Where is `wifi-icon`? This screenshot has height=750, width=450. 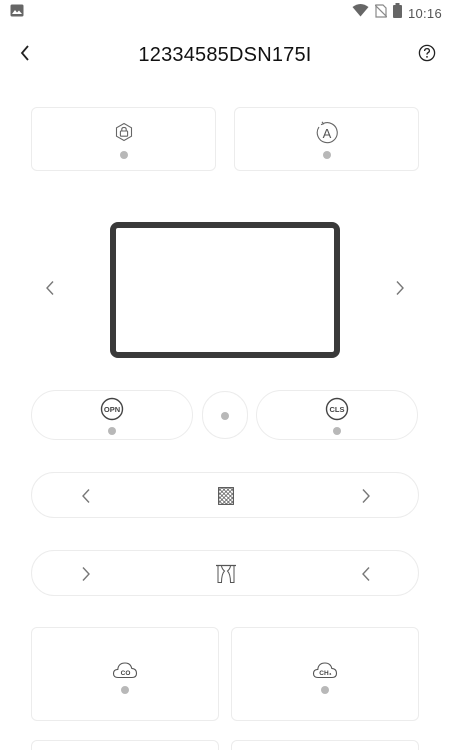
wifi-icon is located at coordinates (360, 13).